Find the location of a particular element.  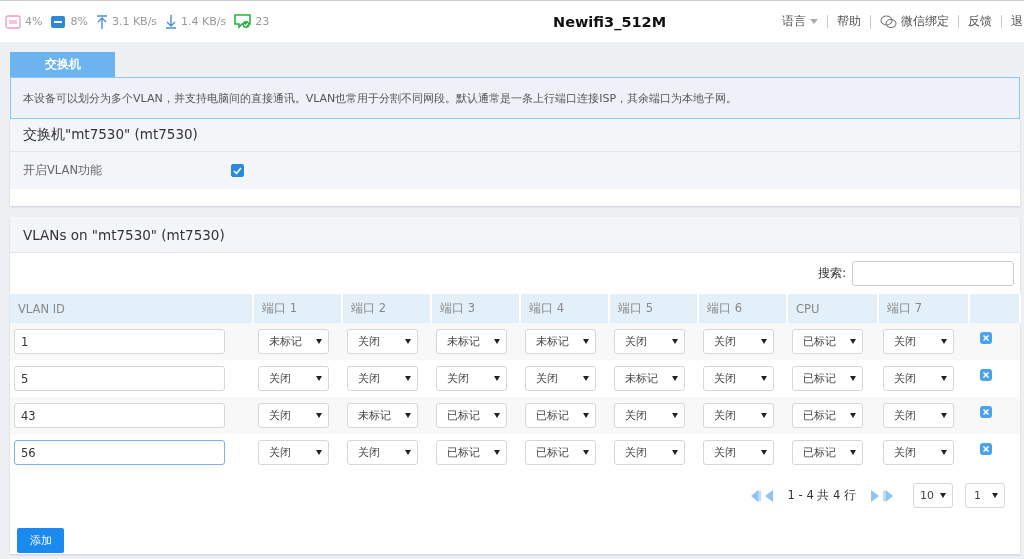

previous-page-icon is located at coordinates (769, 495).